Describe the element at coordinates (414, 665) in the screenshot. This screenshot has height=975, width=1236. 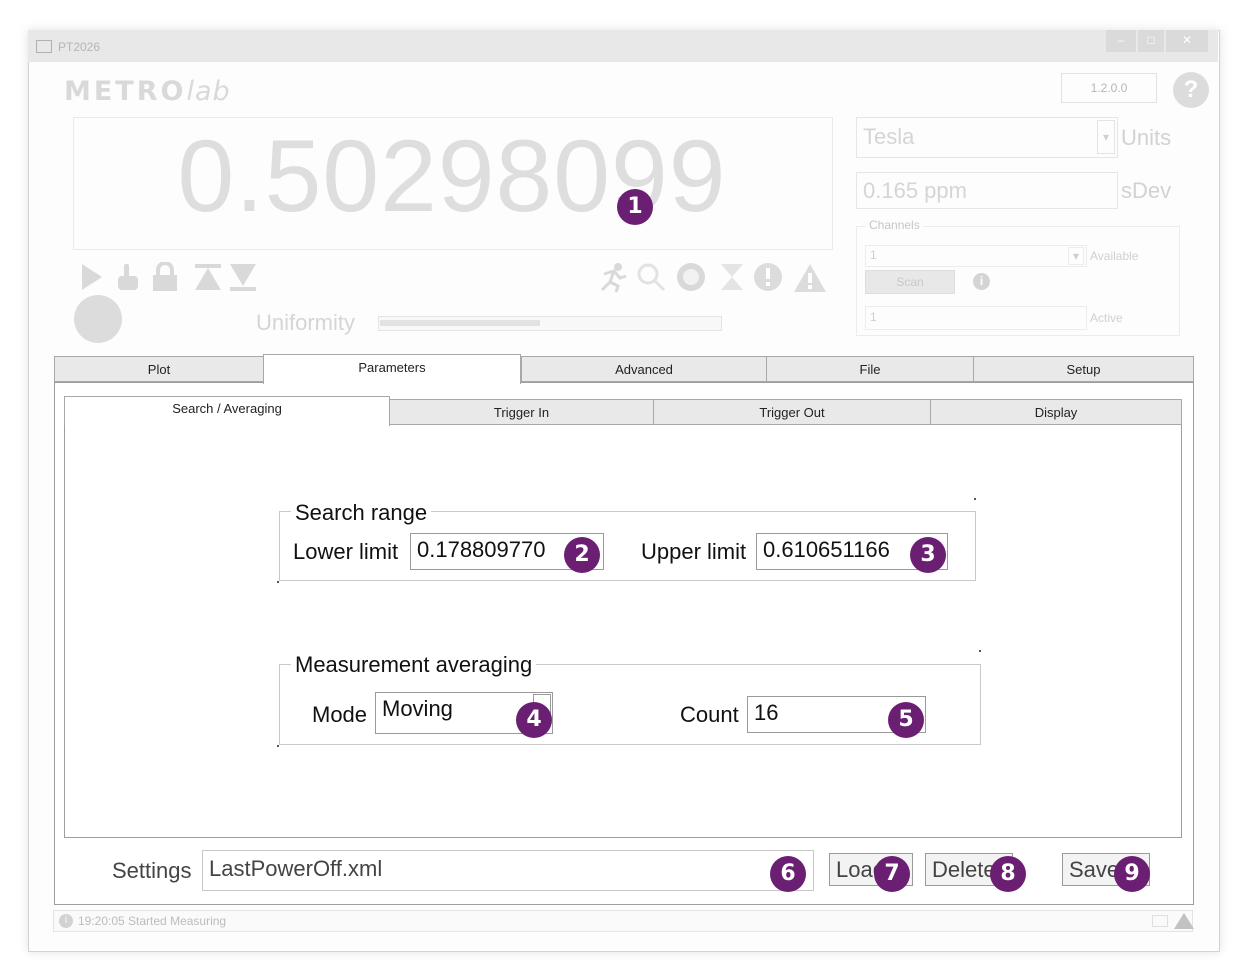
I see `measurement-averaging-legend: Measurement averaging` at that location.